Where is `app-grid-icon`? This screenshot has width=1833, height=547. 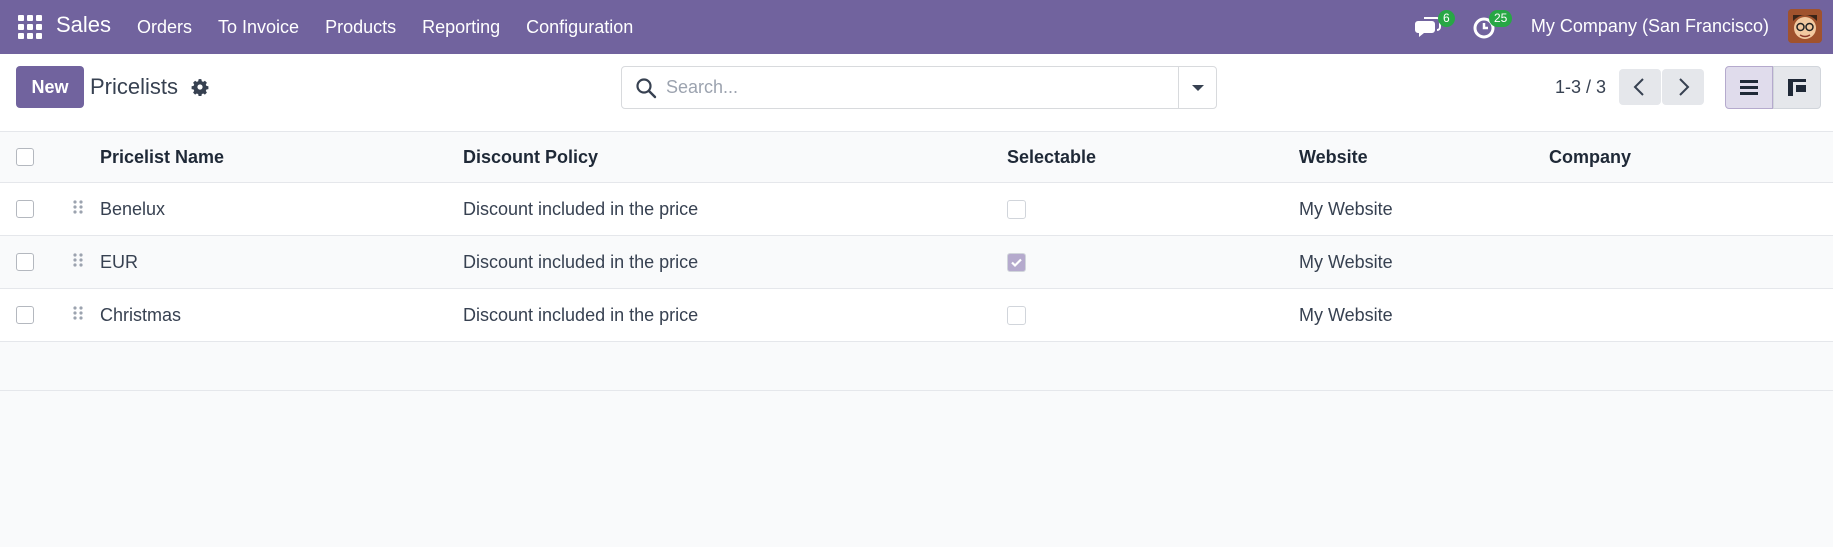 app-grid-icon is located at coordinates (30, 27).